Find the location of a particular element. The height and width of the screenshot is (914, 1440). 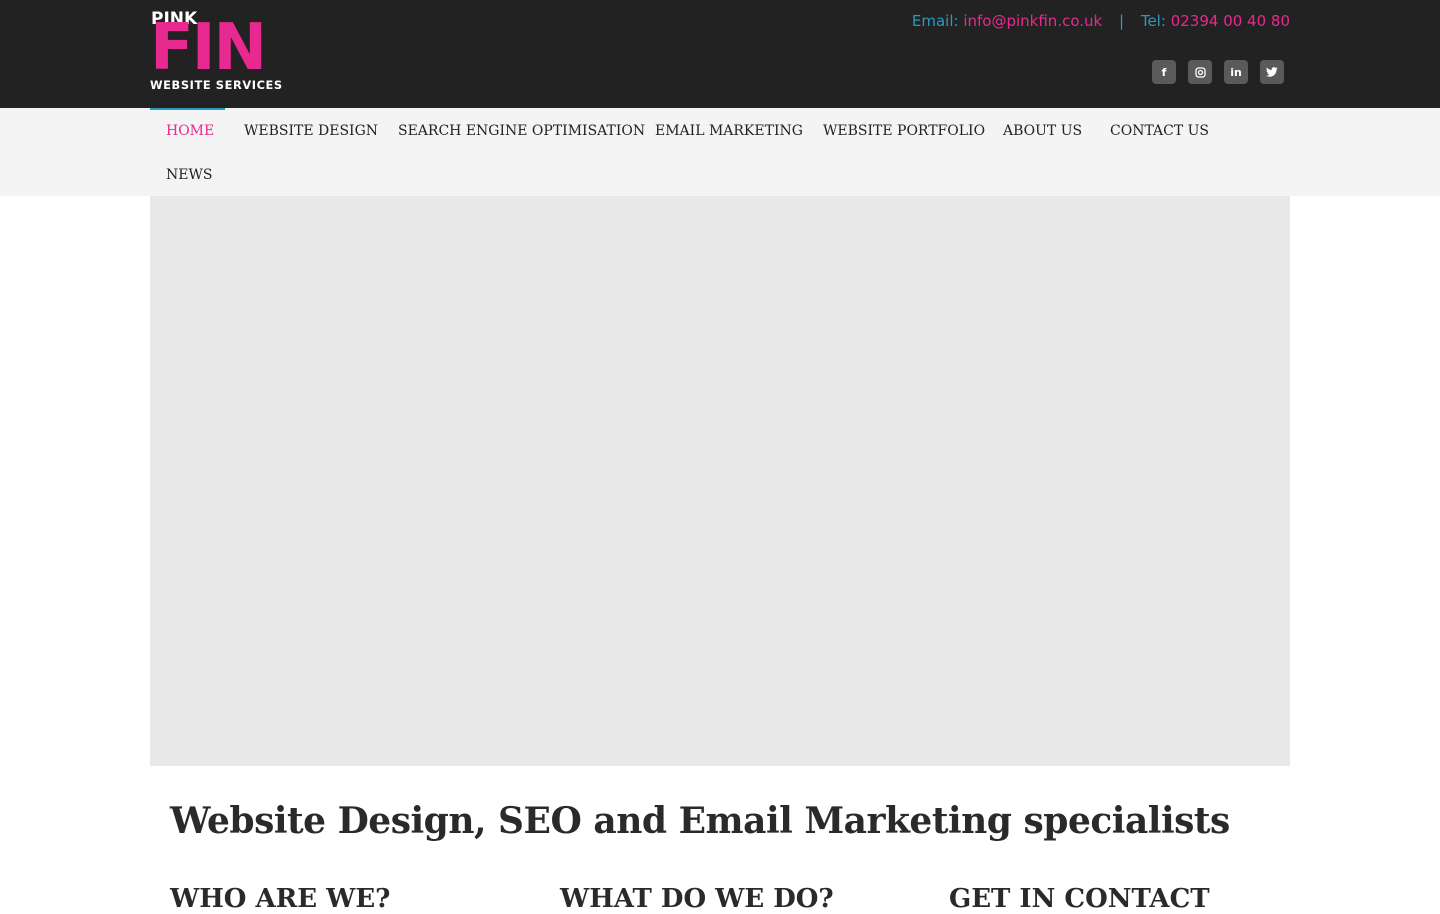

logo-tagline-text: WEBSITE SERVICES is located at coordinates (216, 85).